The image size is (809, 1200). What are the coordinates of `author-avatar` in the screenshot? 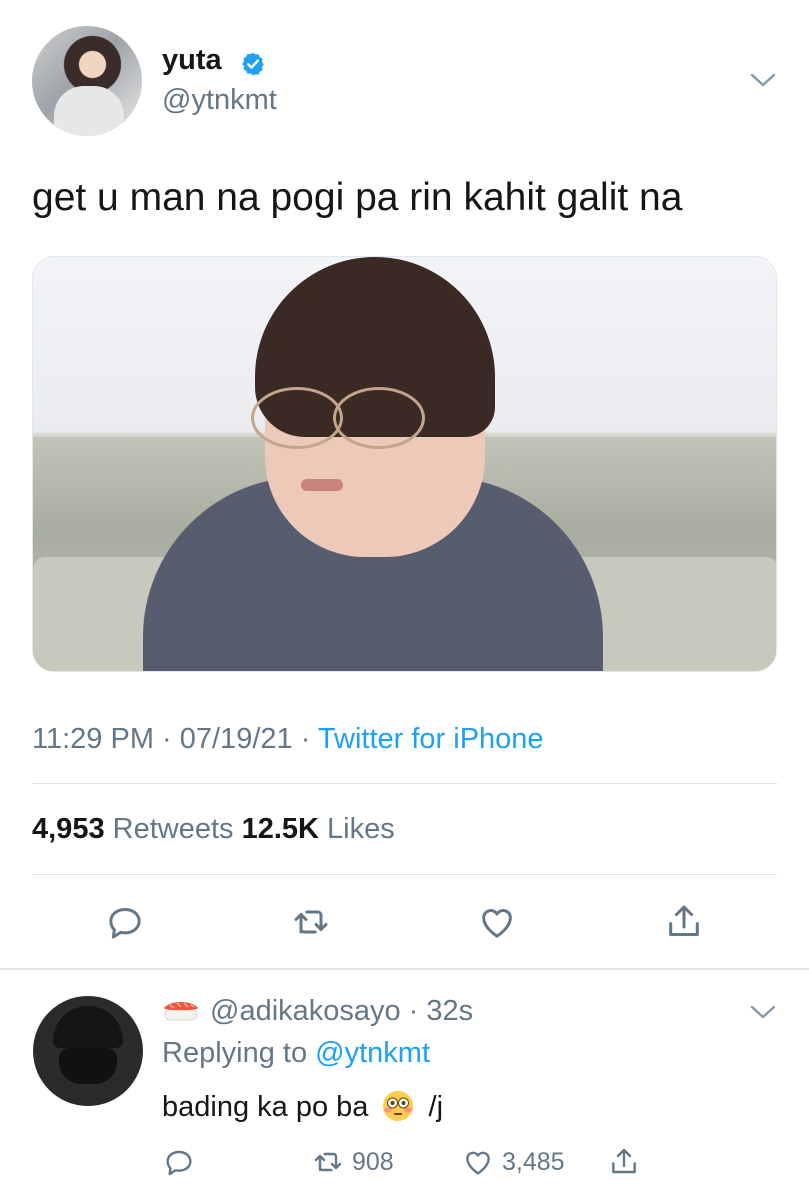 It's located at (87, 81).